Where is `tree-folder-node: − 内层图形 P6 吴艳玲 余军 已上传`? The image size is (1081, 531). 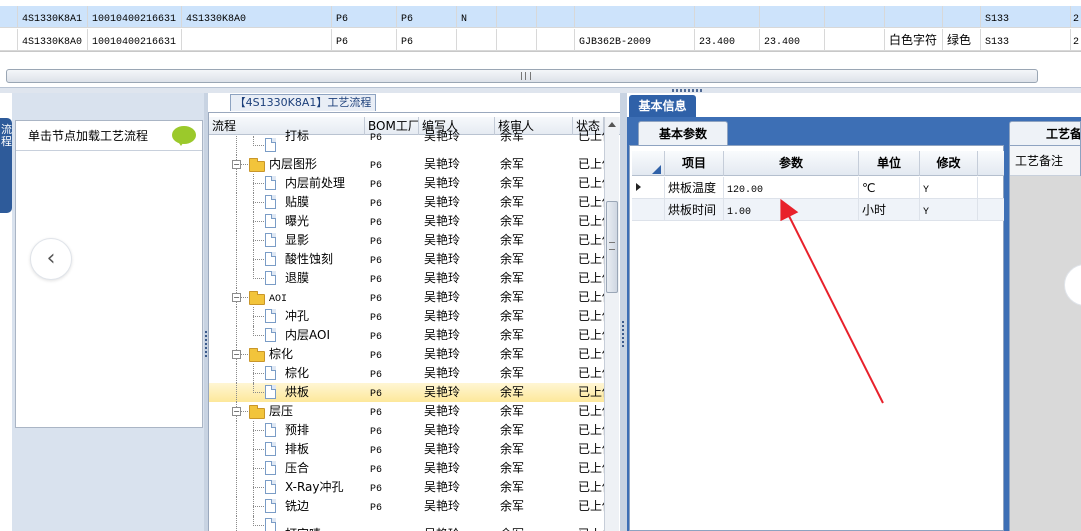 tree-folder-node: − 内层图形 P6 吴艳玲 余军 已上传 is located at coordinates (406, 164).